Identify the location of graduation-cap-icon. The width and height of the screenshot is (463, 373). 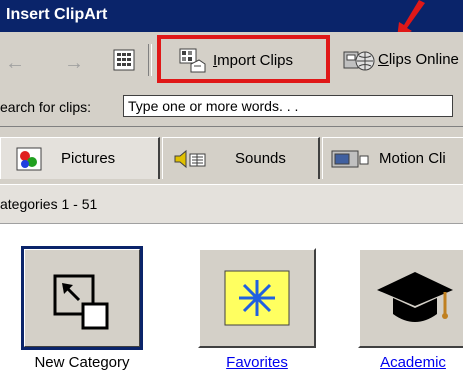
(415, 297).